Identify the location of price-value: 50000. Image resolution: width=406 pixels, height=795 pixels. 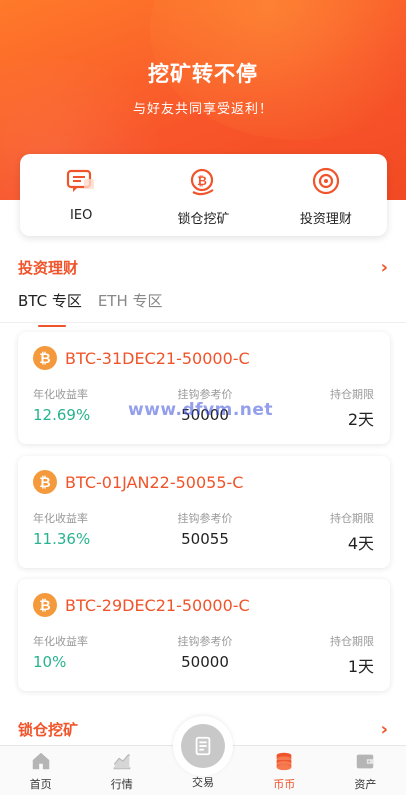
(205, 662).